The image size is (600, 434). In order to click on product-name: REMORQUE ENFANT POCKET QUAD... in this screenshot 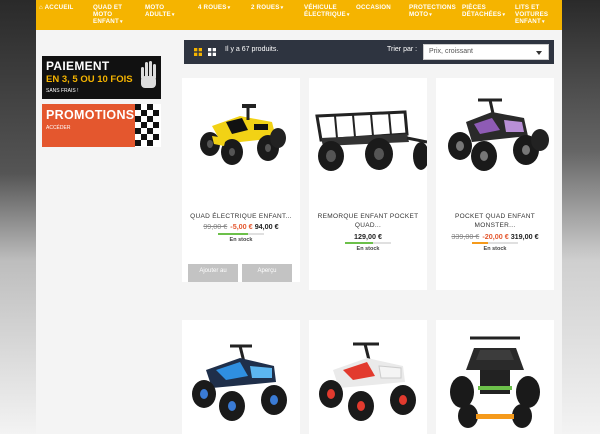, I will do `click(368, 221)`.